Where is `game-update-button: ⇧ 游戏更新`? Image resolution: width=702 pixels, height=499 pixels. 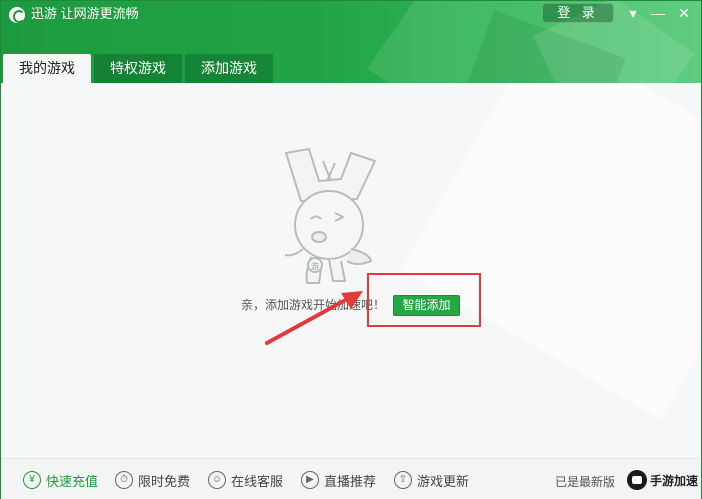
game-update-button: ⇧ 游戏更新 is located at coordinates (431, 480).